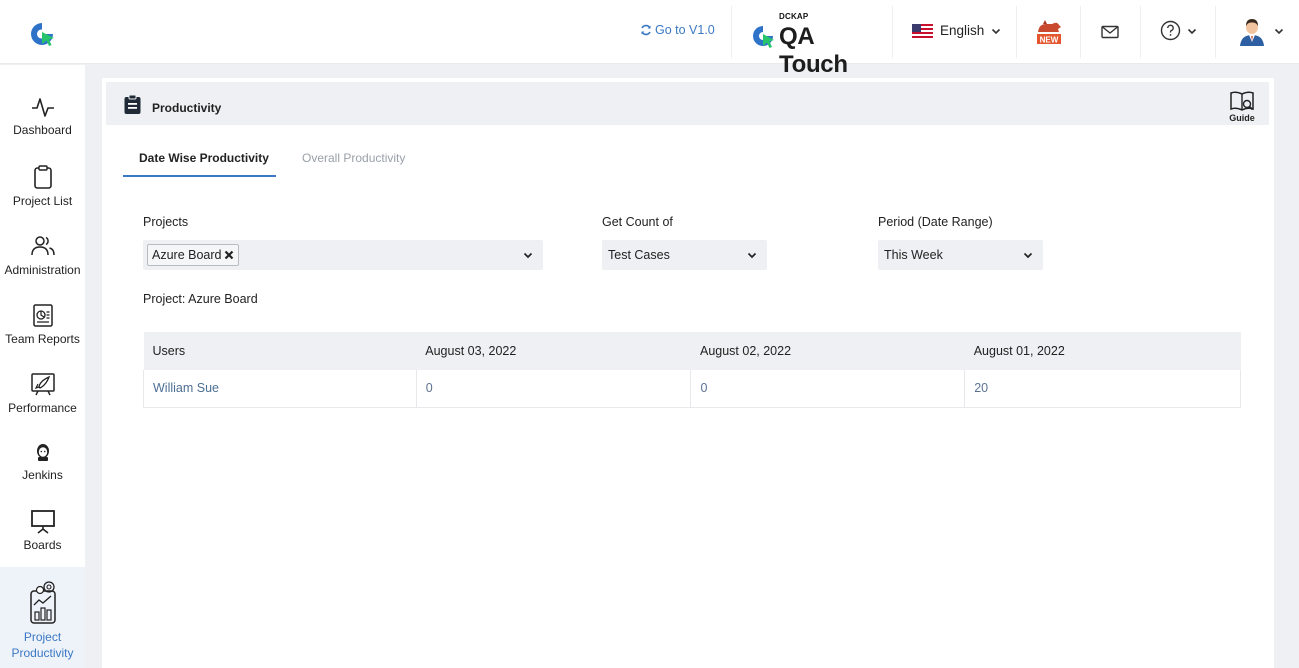 This screenshot has height=668, width=1299. I want to click on period-value: This Week, so click(913, 255).